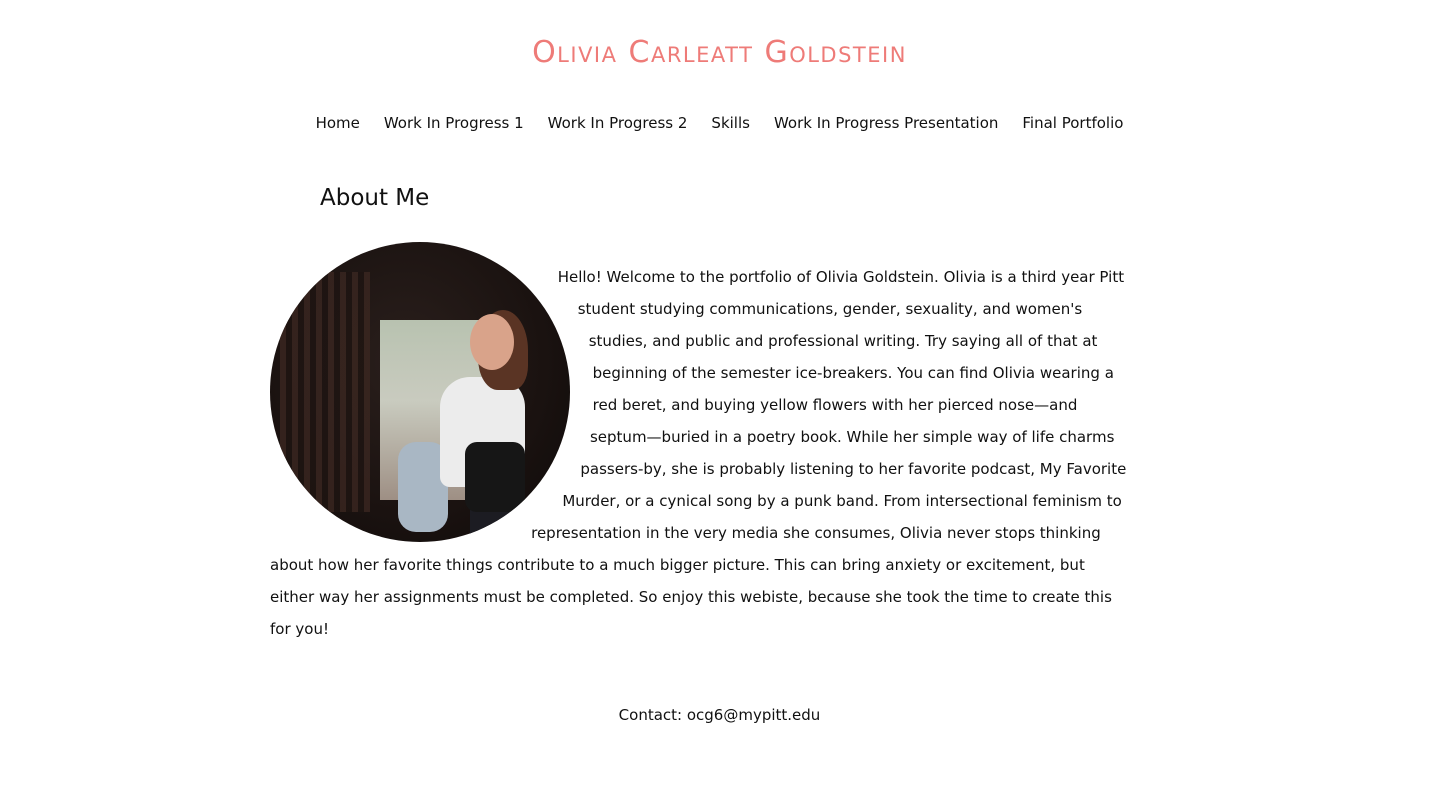 This screenshot has width=1439, height=799. Describe the element at coordinates (719, 53) in the screenshot. I see `site-title: Olivia Carleatt Goldstein` at that location.